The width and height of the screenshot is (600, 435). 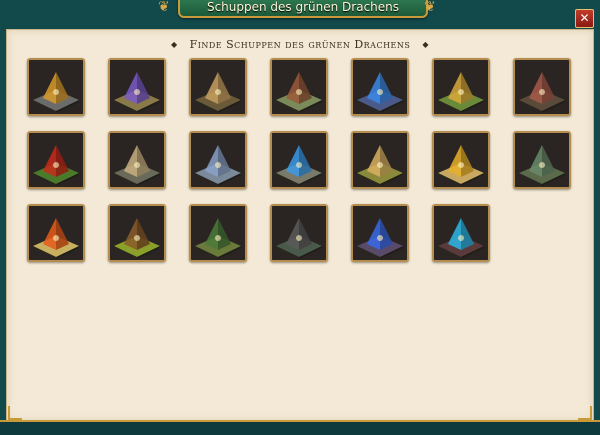 I want to click on blue-dragon-nest-icon, so click(x=380, y=233).